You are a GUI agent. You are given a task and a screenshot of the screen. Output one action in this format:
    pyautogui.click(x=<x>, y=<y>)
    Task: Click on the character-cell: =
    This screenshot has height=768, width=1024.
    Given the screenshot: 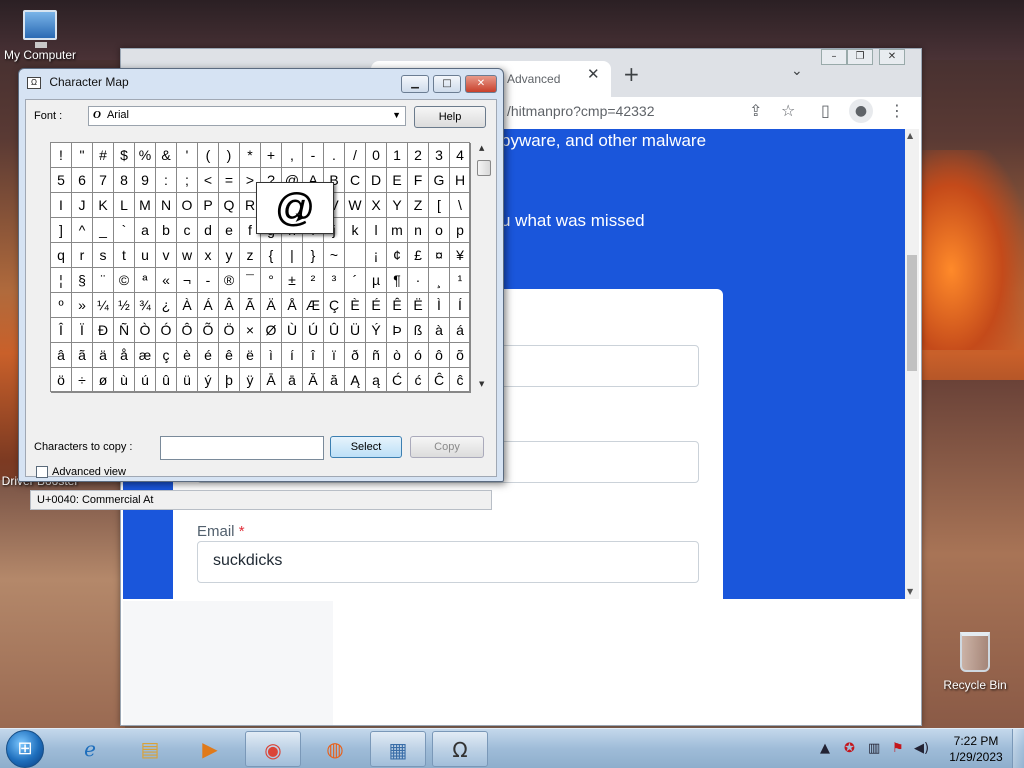 What is the action you would take?
    pyautogui.click(x=229, y=180)
    